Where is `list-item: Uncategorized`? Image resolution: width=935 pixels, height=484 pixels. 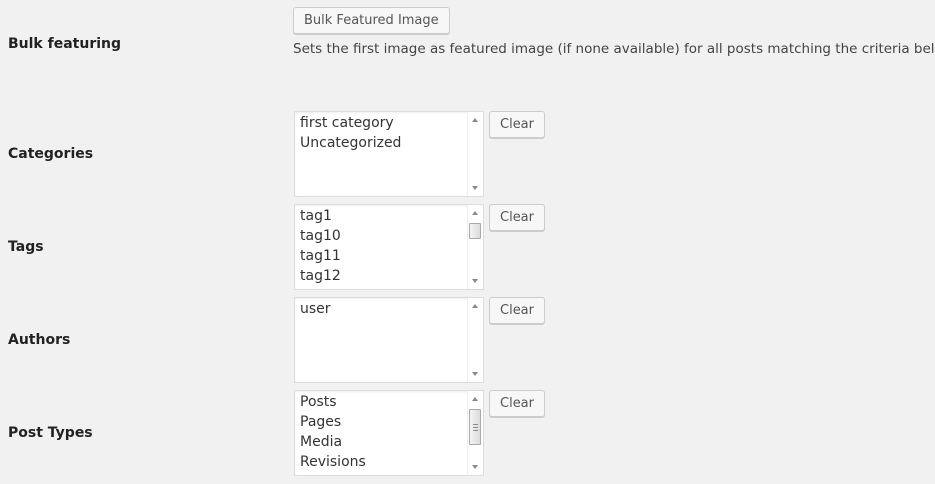
list-item: Uncategorized is located at coordinates (391, 143).